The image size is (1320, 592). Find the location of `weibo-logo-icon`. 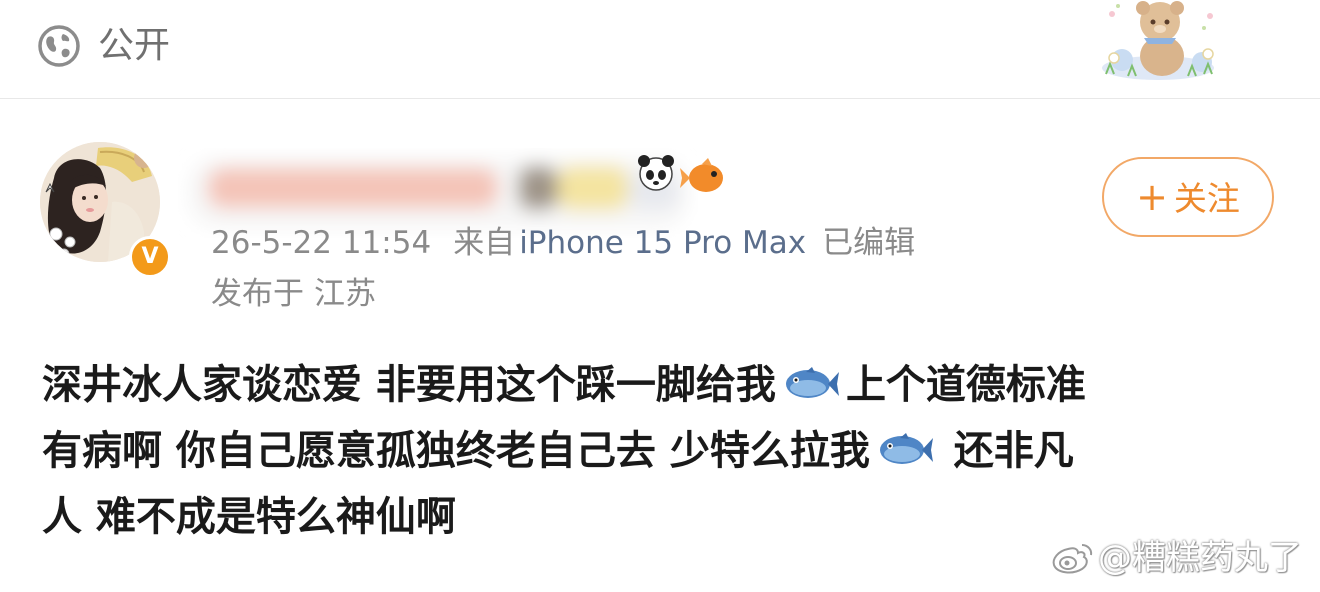

weibo-logo-icon is located at coordinates (1072, 559).